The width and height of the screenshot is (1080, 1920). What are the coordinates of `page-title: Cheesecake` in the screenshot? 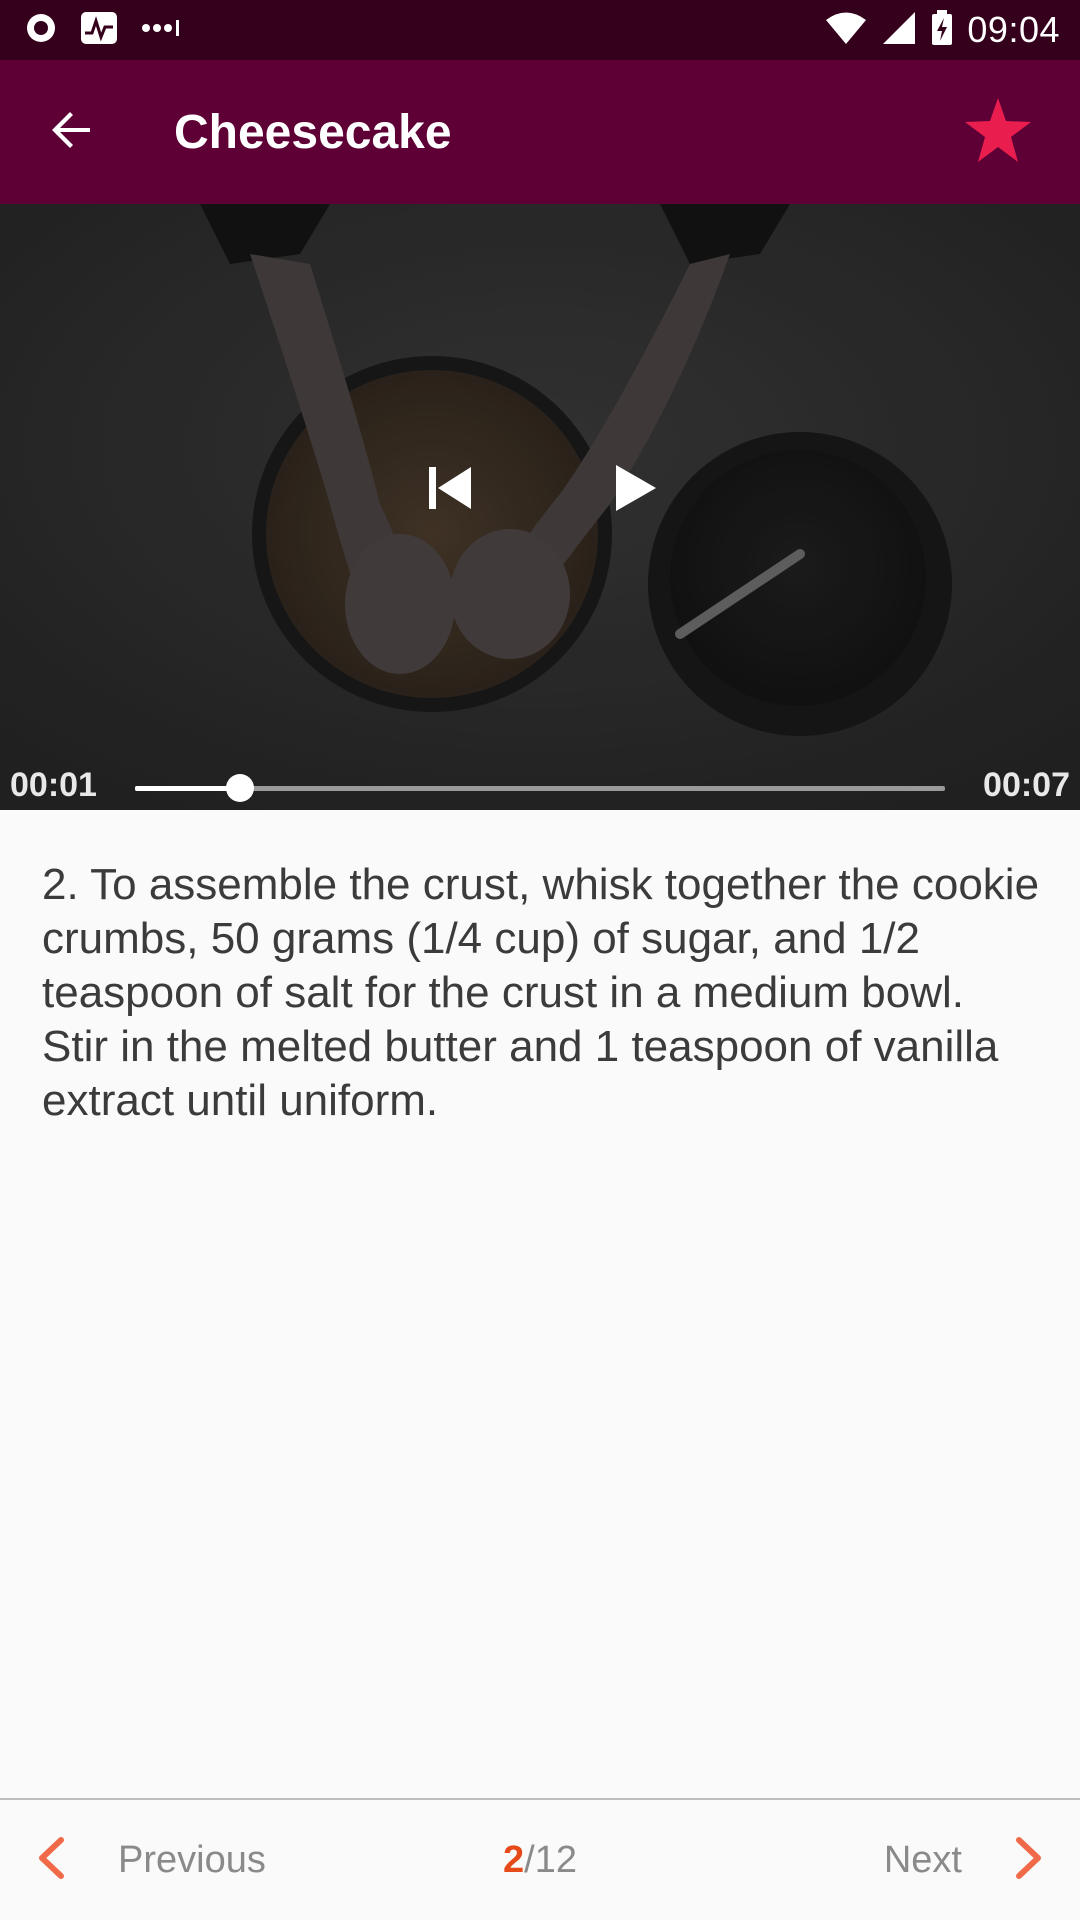 It's located at (313, 132).